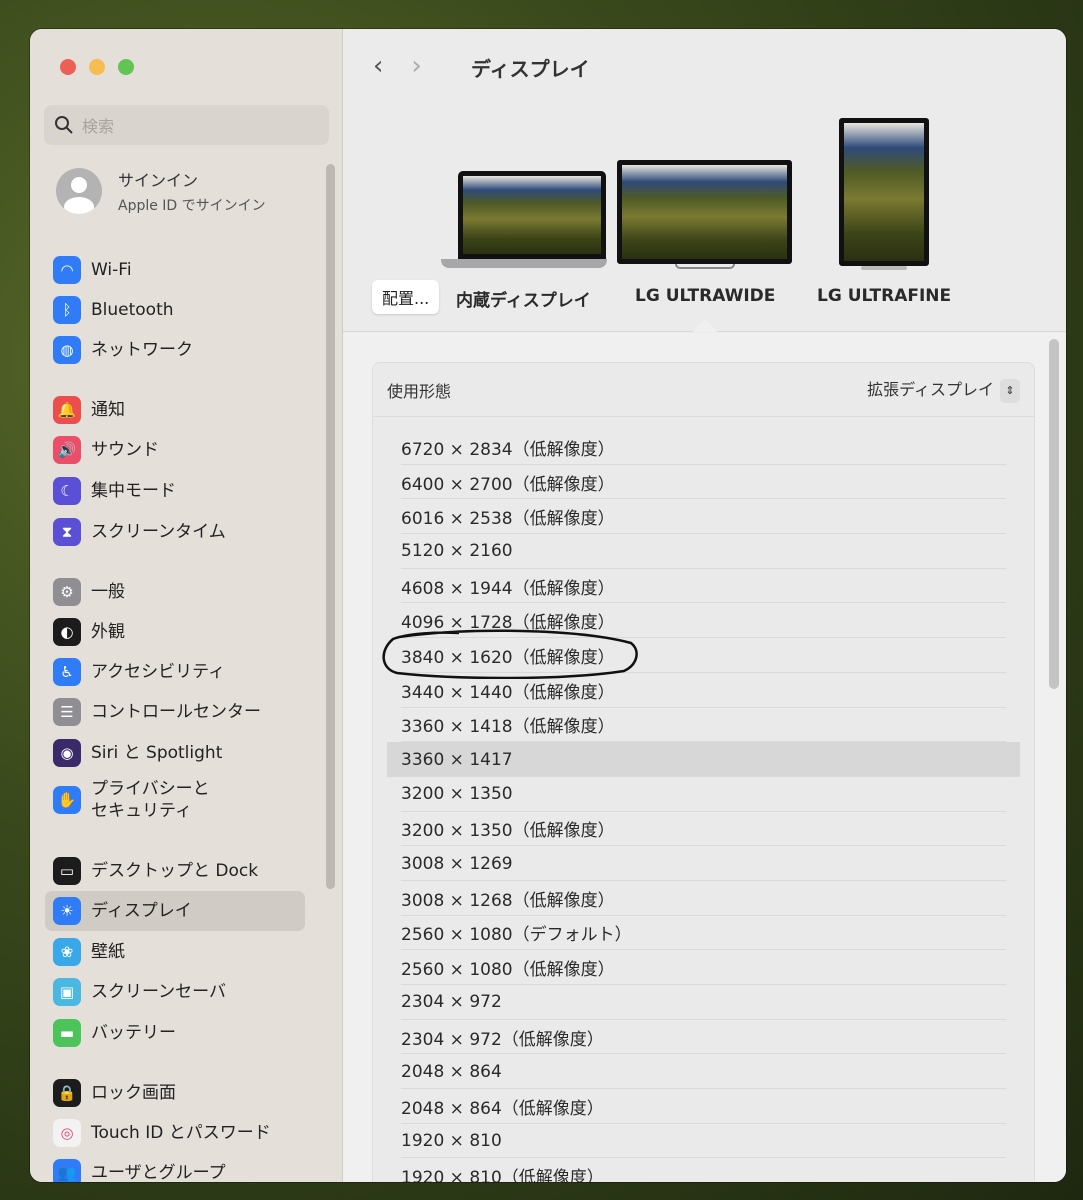 This screenshot has height=1200, width=1083. I want to click on chevron-updown-icon: ⇕, so click(1010, 390).